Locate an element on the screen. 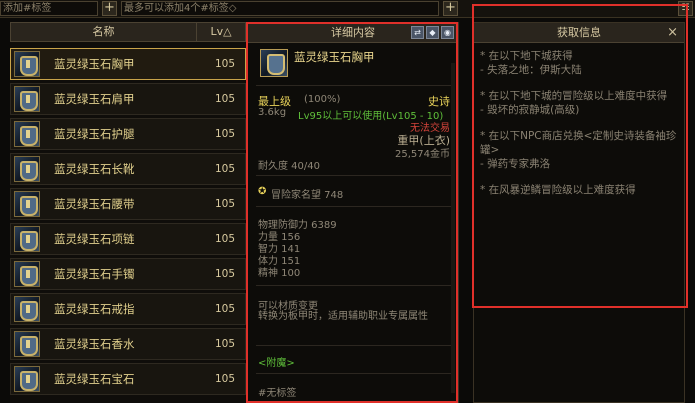  list-item: 蓝灵绿玉石长靴 105 is located at coordinates (128, 169).